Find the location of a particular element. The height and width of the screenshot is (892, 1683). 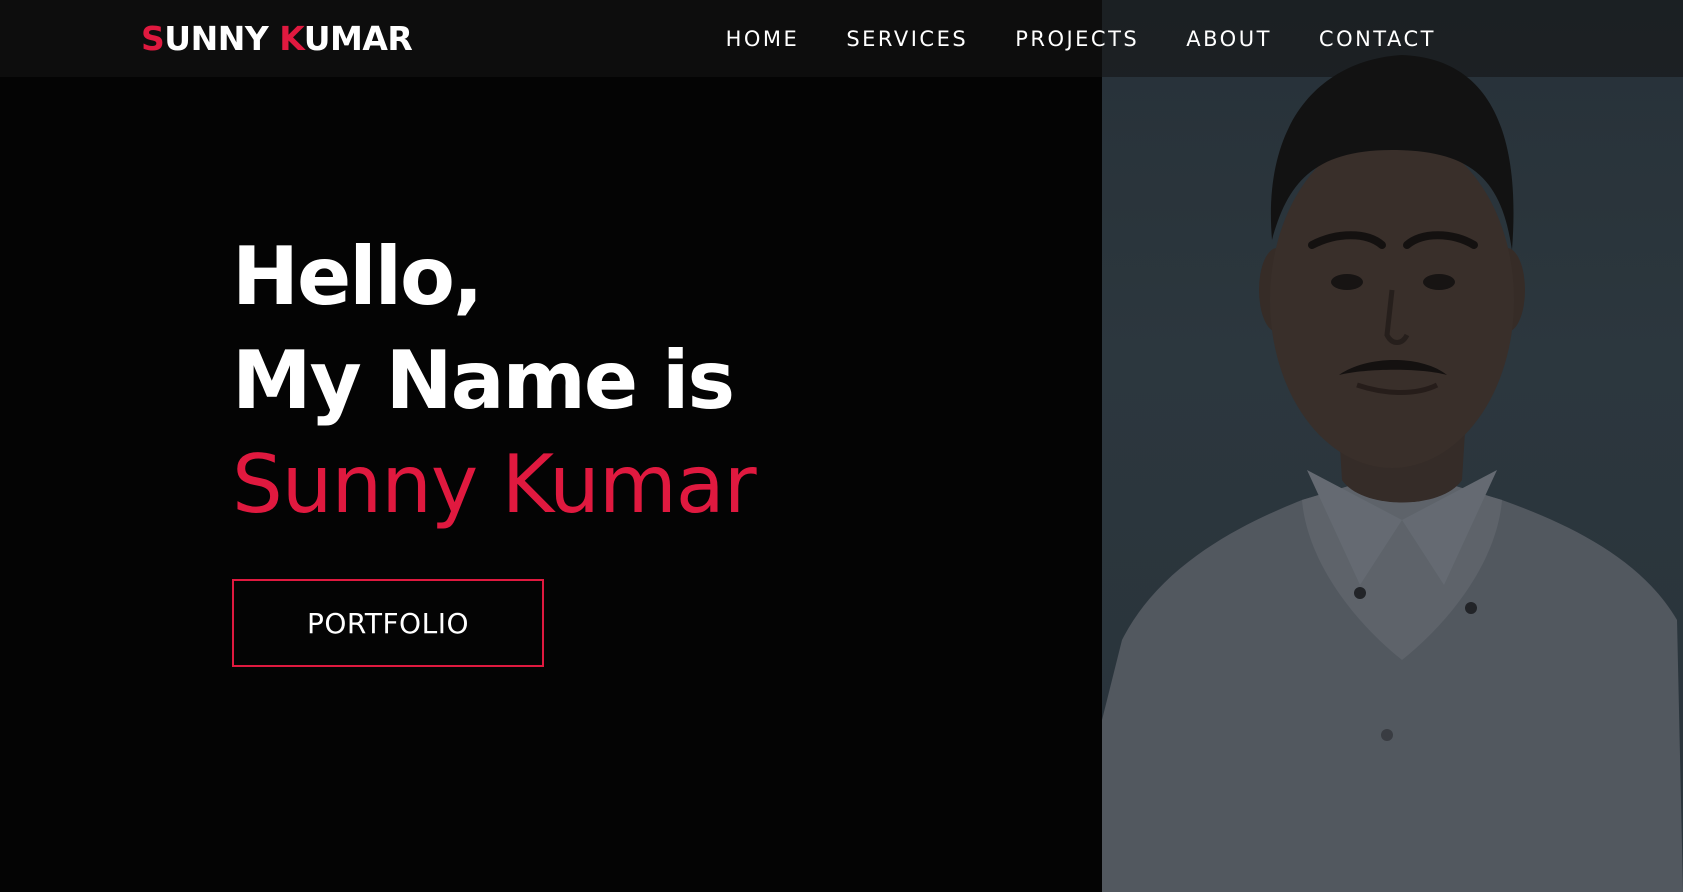

logo-first-rest: UNNY is located at coordinates (222, 38).